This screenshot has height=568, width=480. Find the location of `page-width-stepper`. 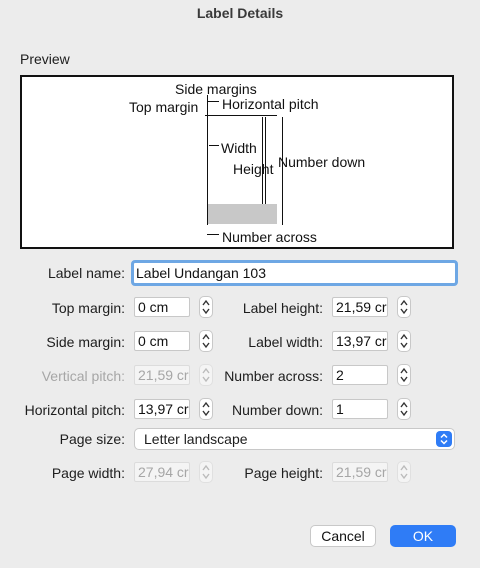

page-width-stepper is located at coordinates (206, 472).